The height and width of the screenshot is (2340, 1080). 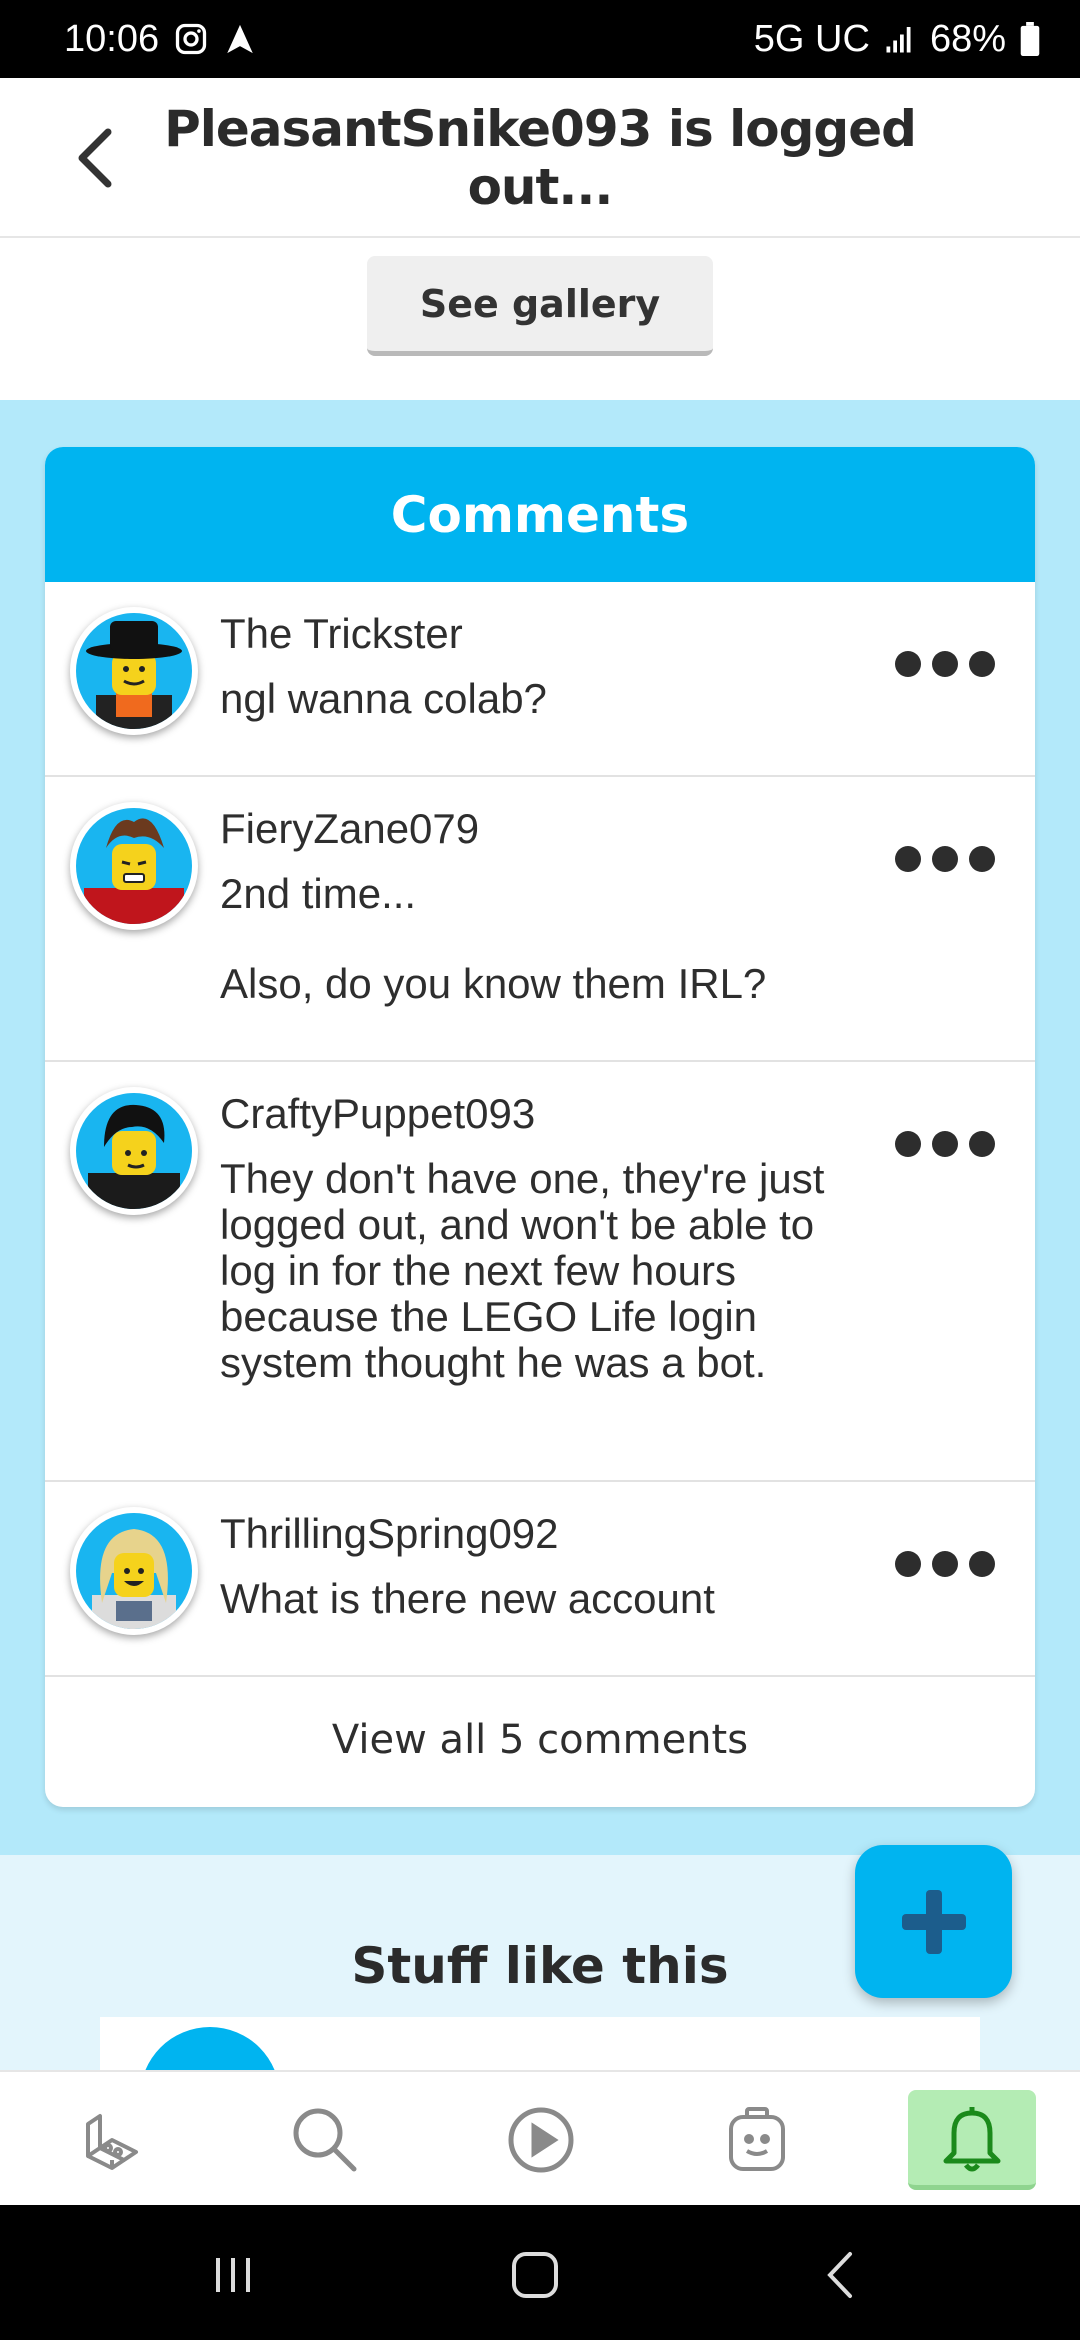 What do you see at coordinates (467, 1598) in the screenshot?
I see `comment-text: What is there new account` at bounding box center [467, 1598].